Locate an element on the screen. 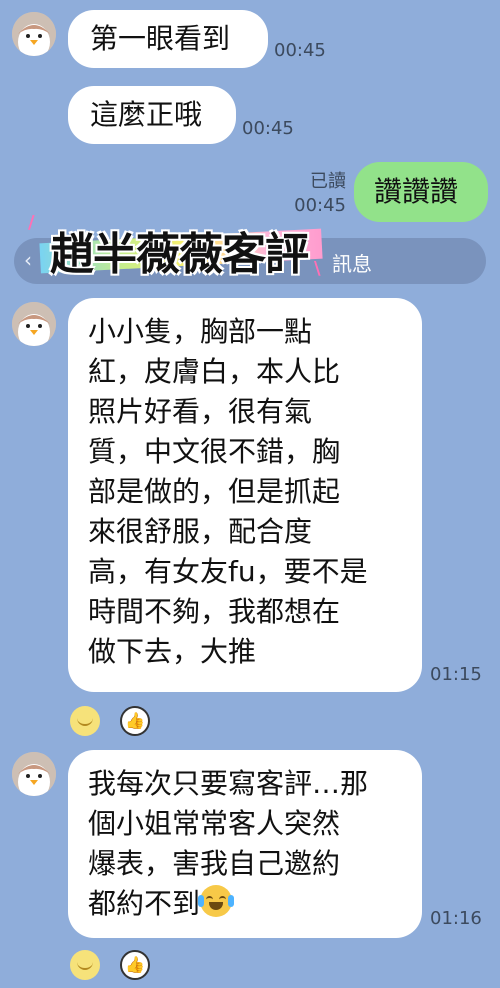 The width and height of the screenshot is (500, 988). message-bubble: 我每次只要寫客評…那 個小姐常常客人突然 爆表，害我自己邀約 都約不到 is located at coordinates (245, 844).